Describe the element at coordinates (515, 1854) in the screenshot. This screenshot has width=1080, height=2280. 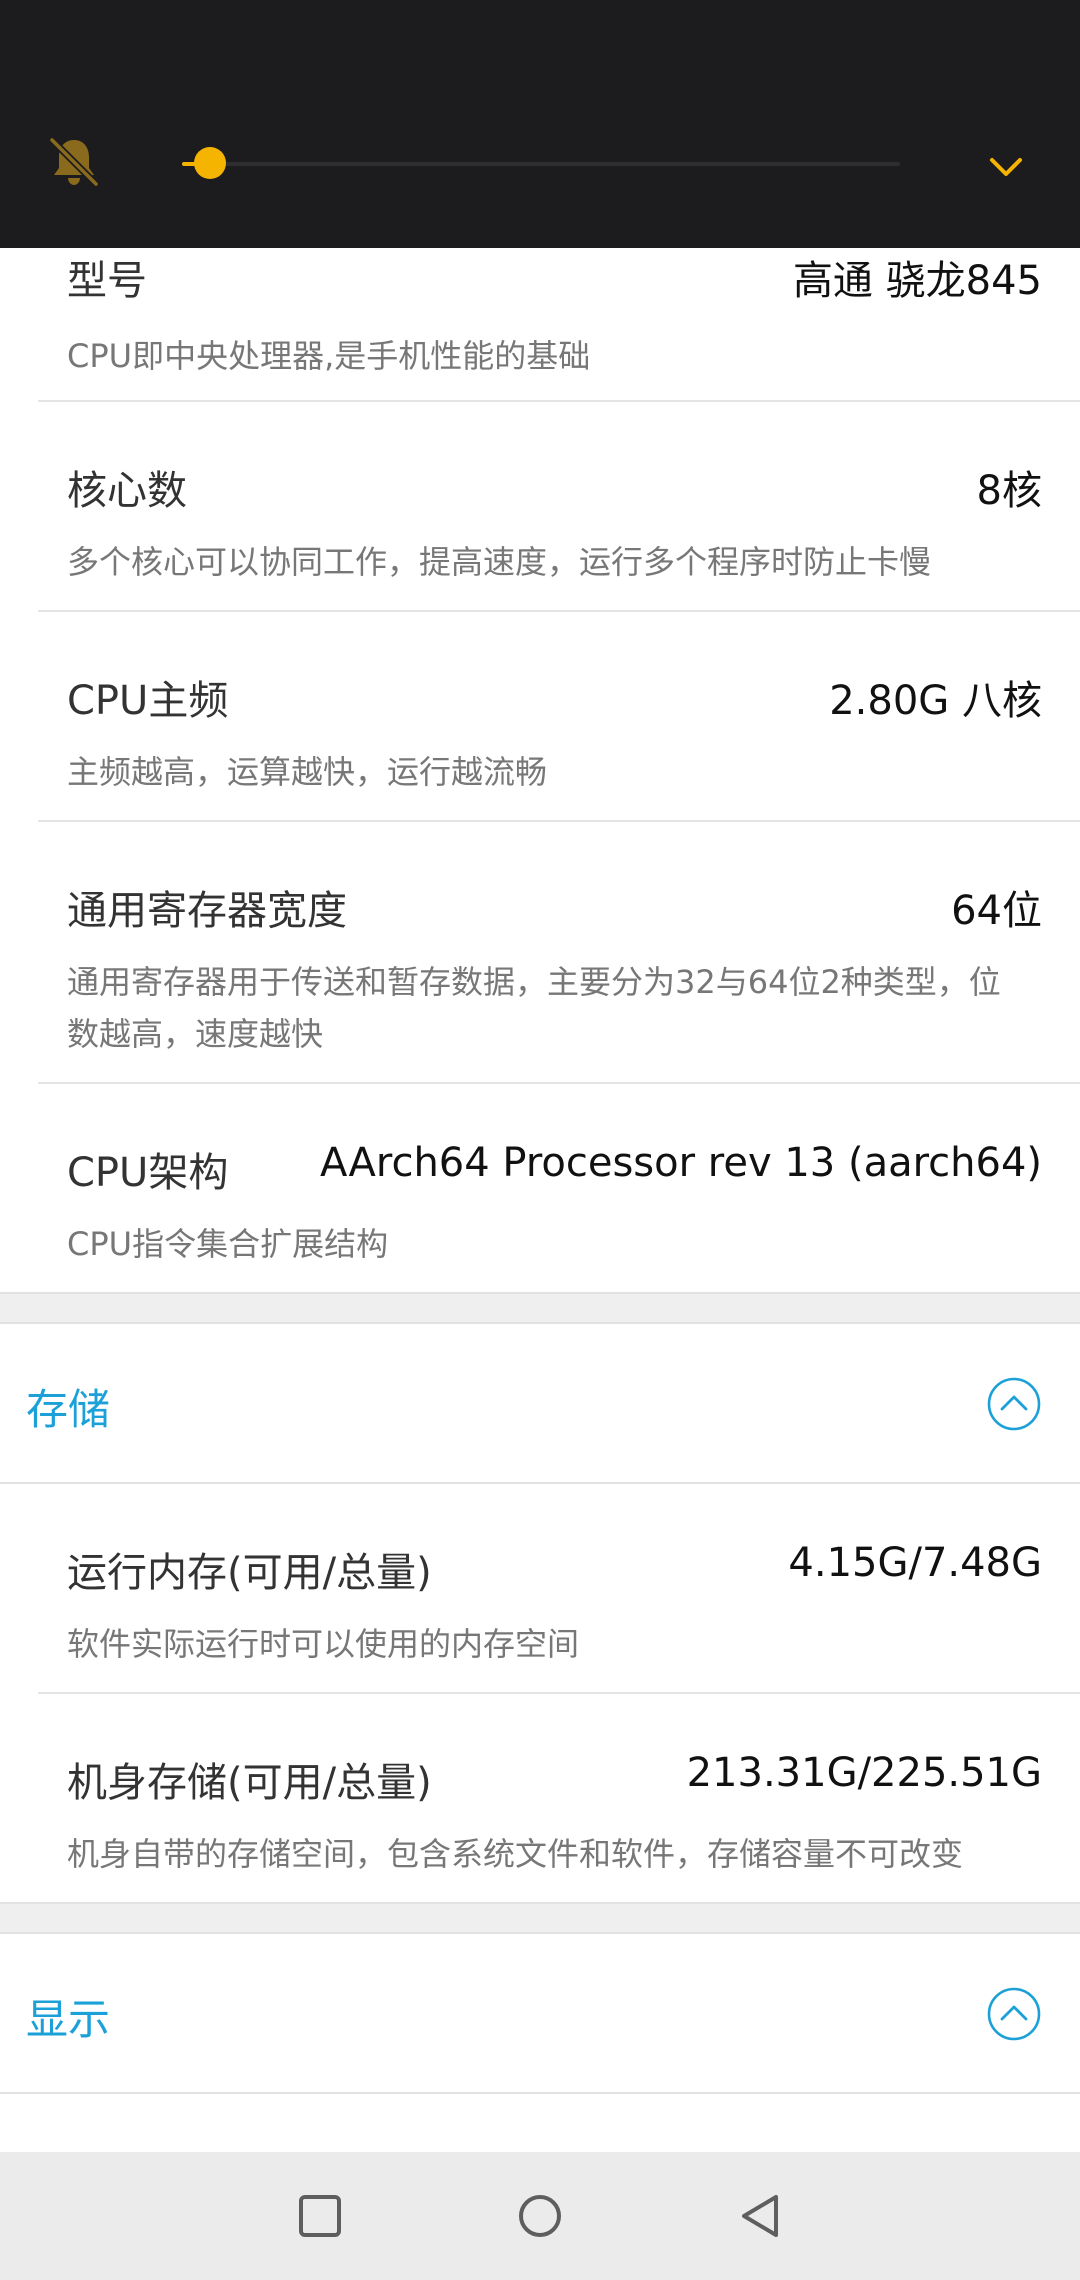
I see `row-description: 机身自带的存储空间，包含系统文件和软件，存储容量不可改变` at that location.